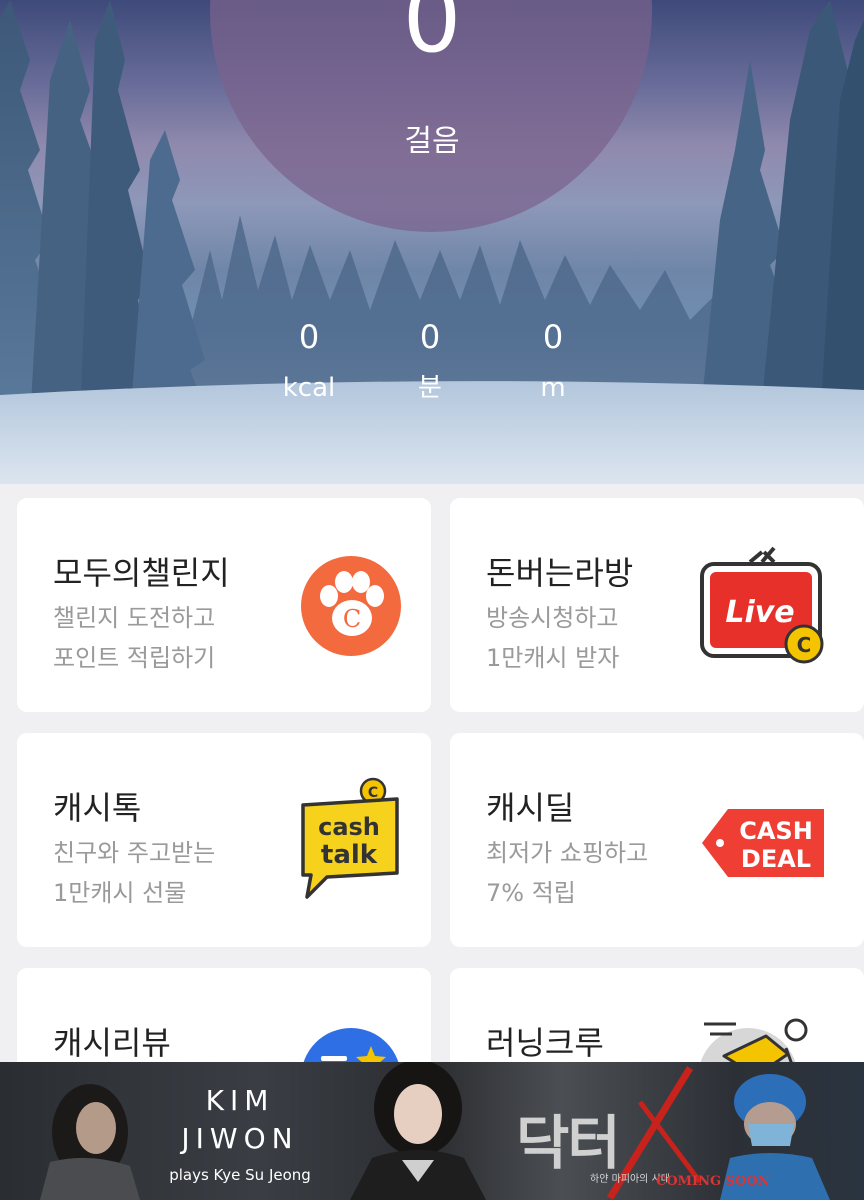 The image size is (864, 1200). I want to click on card-subtitle: 포인트 적립하기, so click(134, 658).